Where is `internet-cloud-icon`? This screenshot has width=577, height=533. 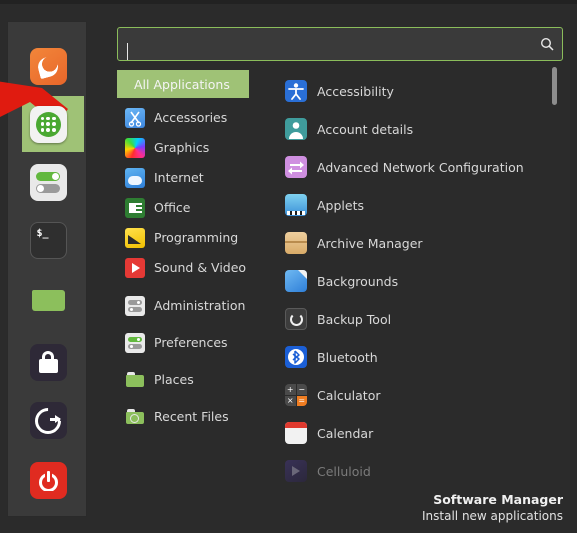 internet-cloud-icon is located at coordinates (135, 177).